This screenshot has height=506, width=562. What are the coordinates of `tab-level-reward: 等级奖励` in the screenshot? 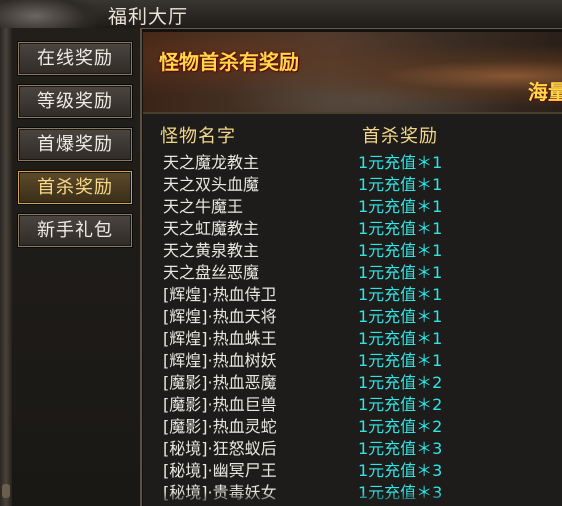 It's located at (75, 101).